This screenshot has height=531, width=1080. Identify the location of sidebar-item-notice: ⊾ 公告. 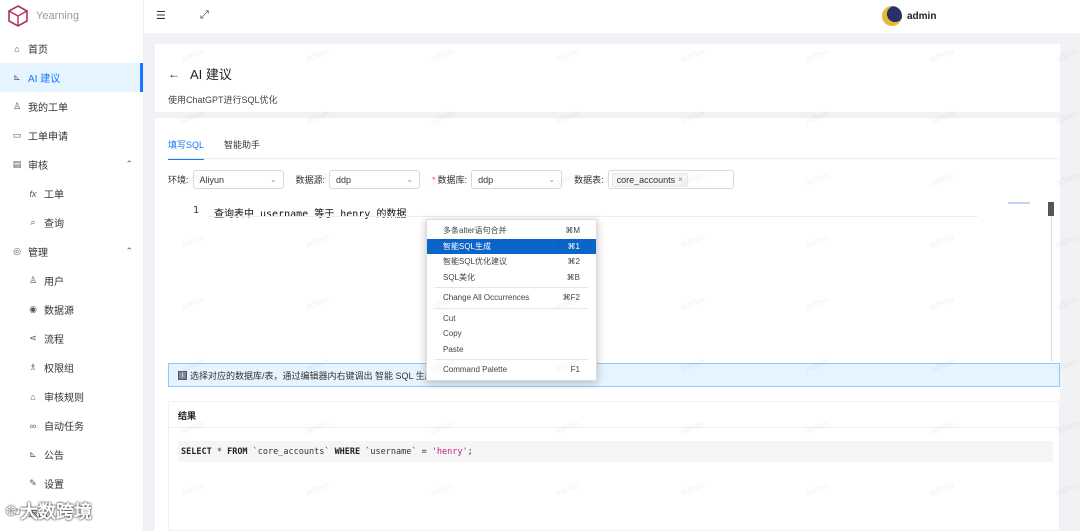
(71, 454).